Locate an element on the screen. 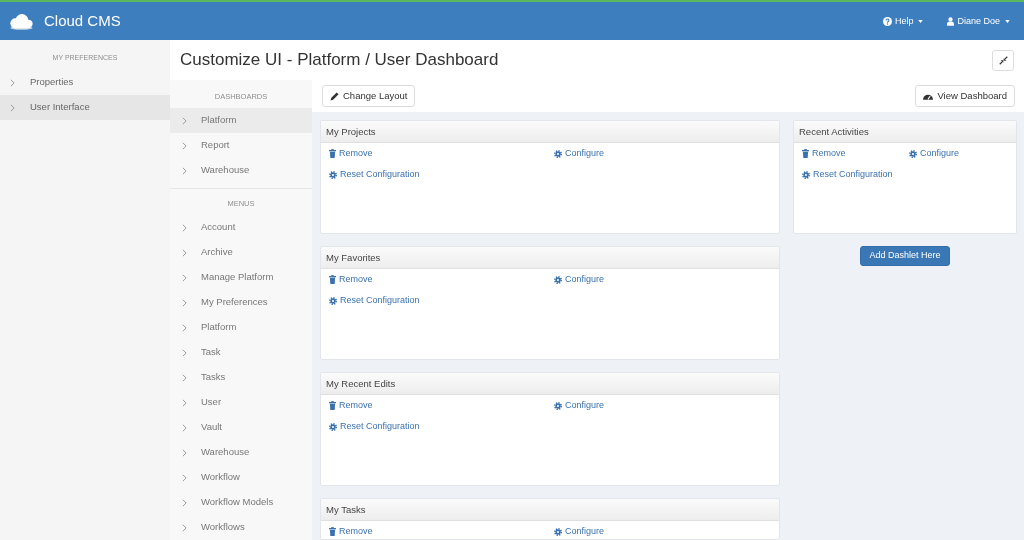 The image size is (1024, 540). change-layout-button: Change Layout is located at coordinates (369, 96).